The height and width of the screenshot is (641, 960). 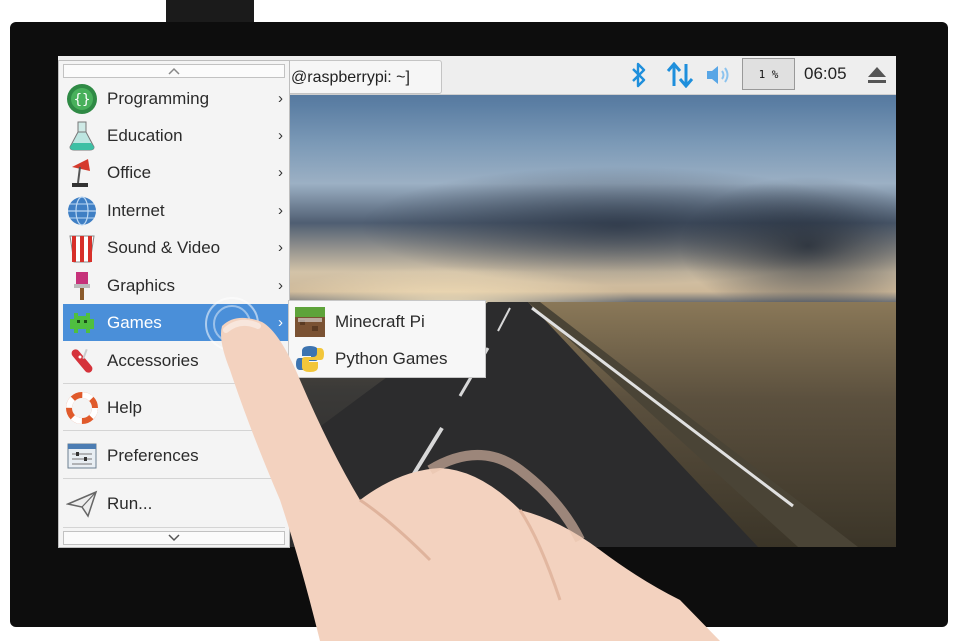 I want to click on menu-item-label: Internet, so click(x=136, y=210).